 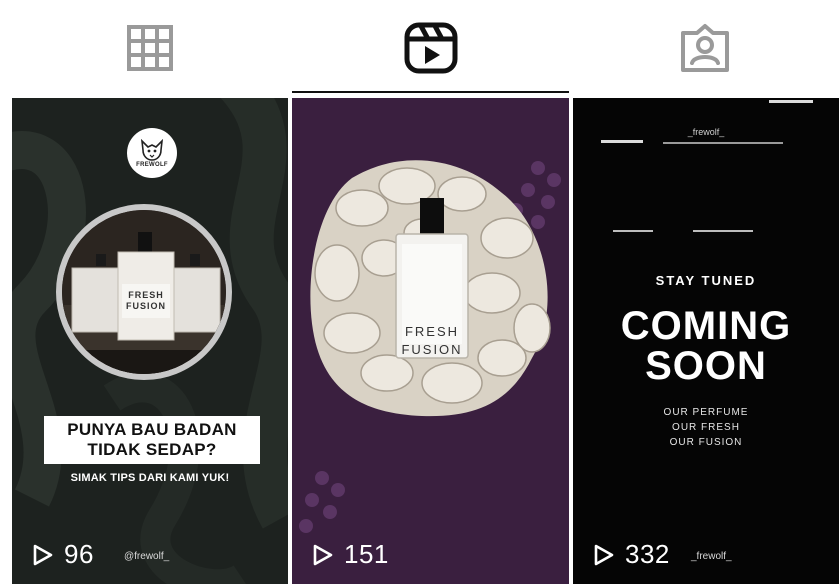 I want to click on tagline-3: OUR FUSION, so click(x=706, y=442).